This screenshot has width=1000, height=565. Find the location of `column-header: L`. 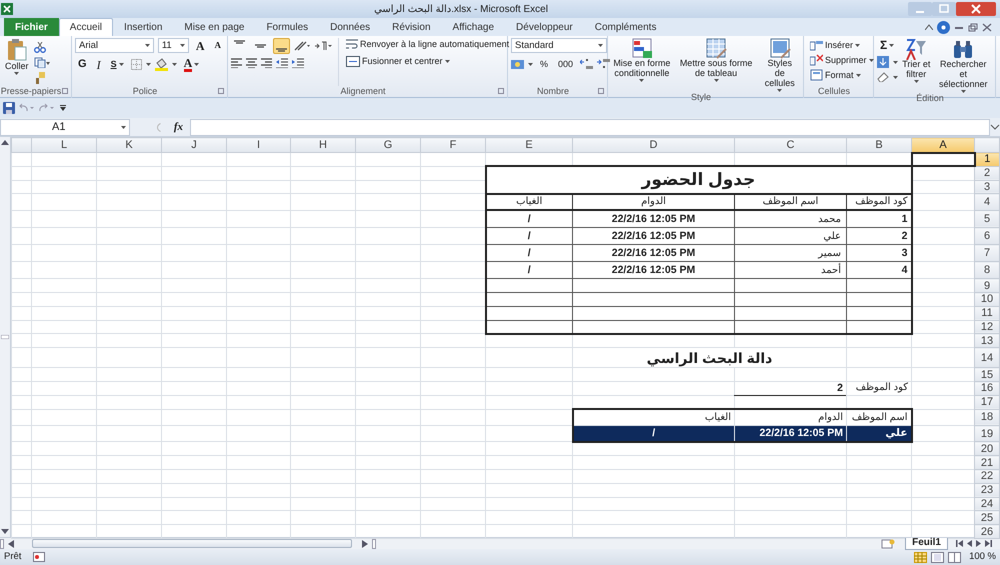

column-header: L is located at coordinates (64, 145).